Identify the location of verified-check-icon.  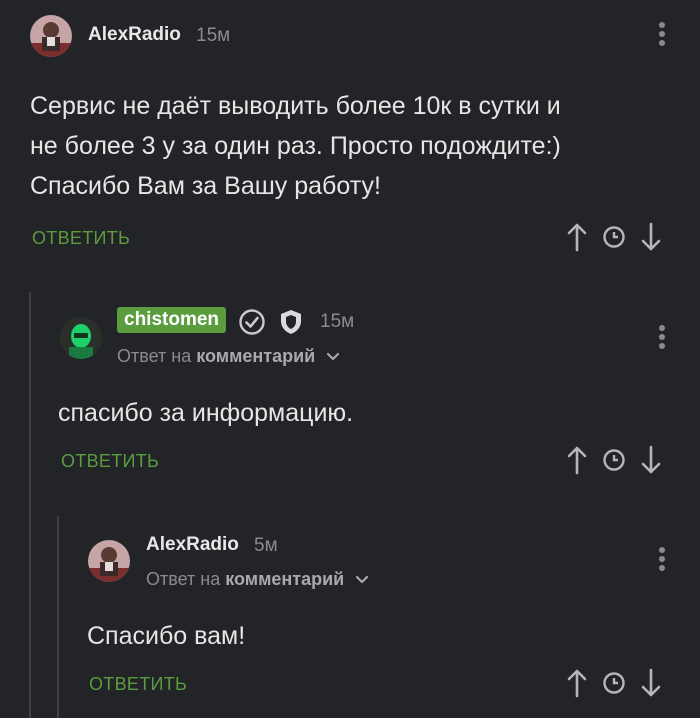
(252, 322).